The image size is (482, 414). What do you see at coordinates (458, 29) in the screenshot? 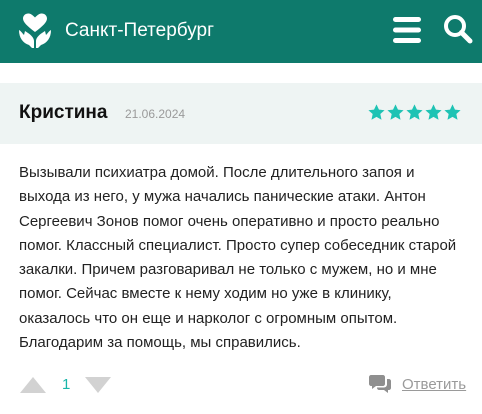
I see `search-icon` at bounding box center [458, 29].